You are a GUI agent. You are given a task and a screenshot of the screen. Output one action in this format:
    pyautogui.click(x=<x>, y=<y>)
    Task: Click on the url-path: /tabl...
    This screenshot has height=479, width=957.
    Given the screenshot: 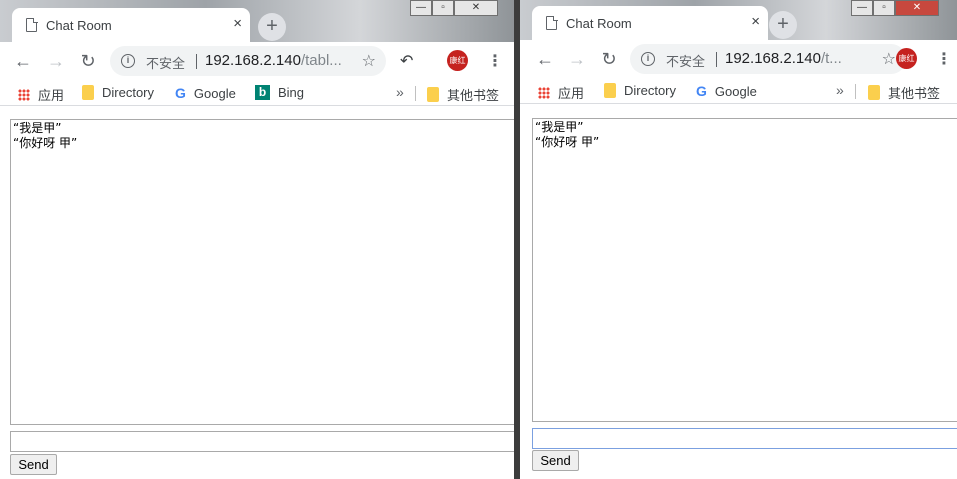 What is the action you would take?
    pyautogui.click(x=321, y=60)
    